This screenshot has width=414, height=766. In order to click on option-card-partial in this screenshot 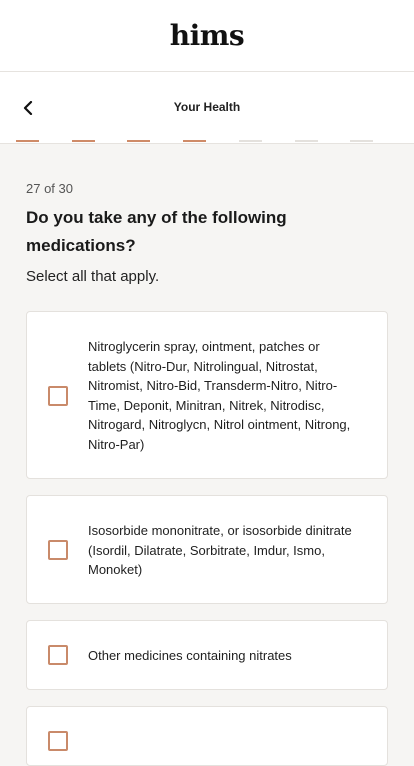, I will do `click(207, 736)`.